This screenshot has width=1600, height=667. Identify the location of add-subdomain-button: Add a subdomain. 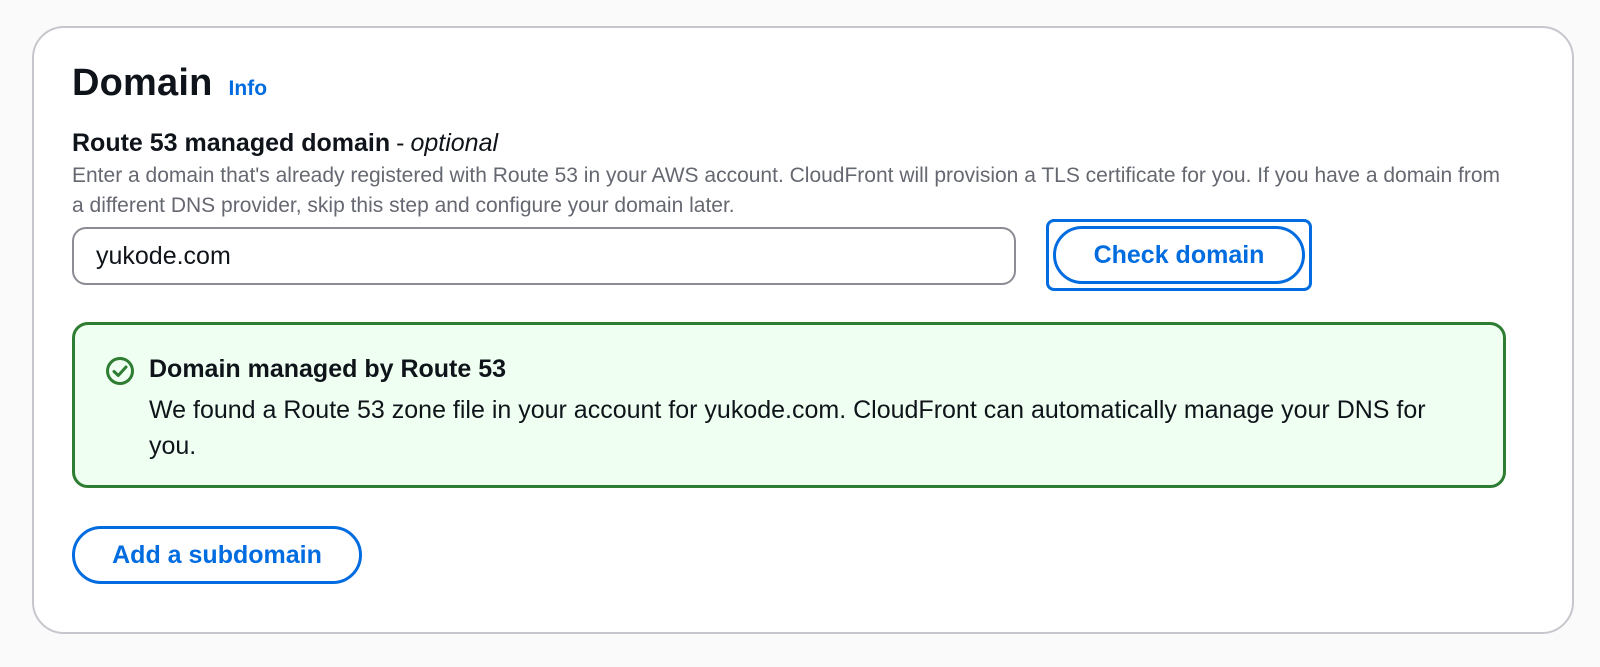
(217, 555).